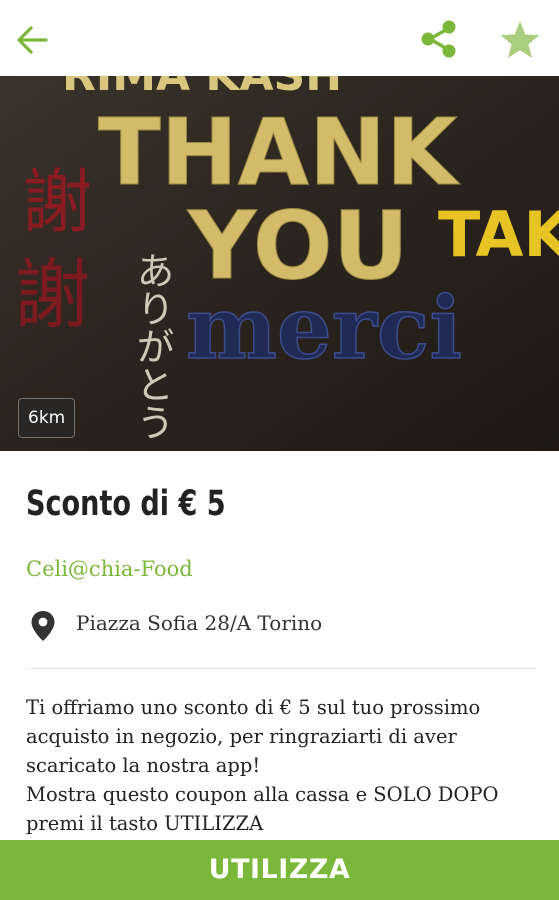 The image size is (559, 900). What do you see at coordinates (439, 39) in the screenshot?
I see `share-icon` at bounding box center [439, 39].